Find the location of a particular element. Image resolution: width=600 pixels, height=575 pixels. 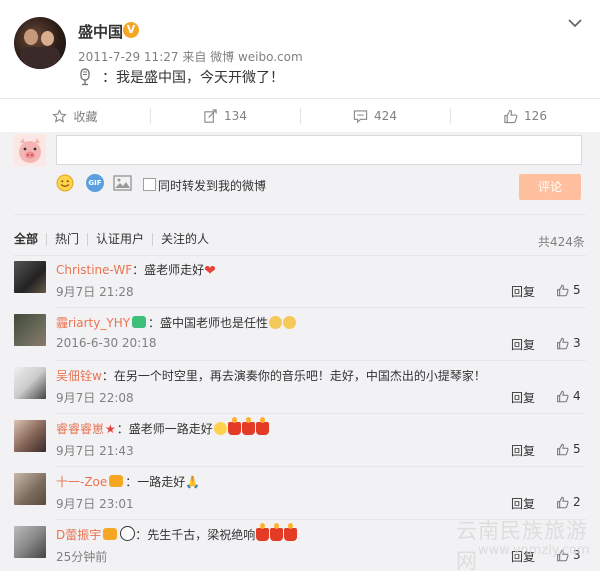

comment-text: 吴佃铨w：在另一个时空里，再去演奏你的音乐吧！走好，中国杰出的小提琴家！ is located at coordinates (271, 375).